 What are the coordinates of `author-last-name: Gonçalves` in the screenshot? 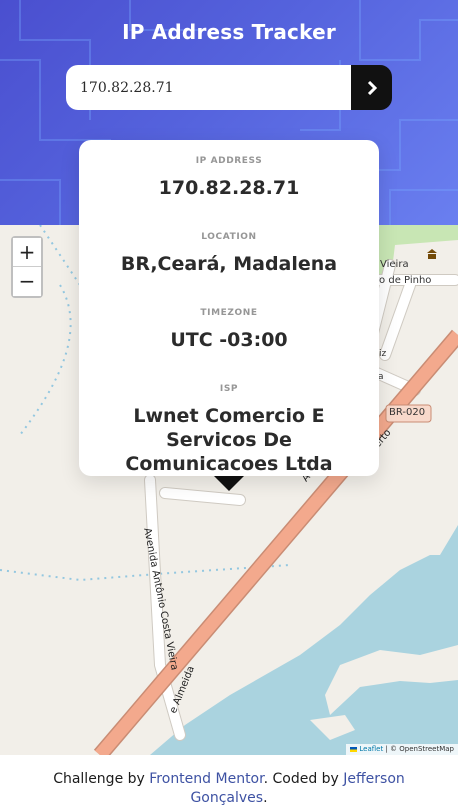 It's located at (227, 798).